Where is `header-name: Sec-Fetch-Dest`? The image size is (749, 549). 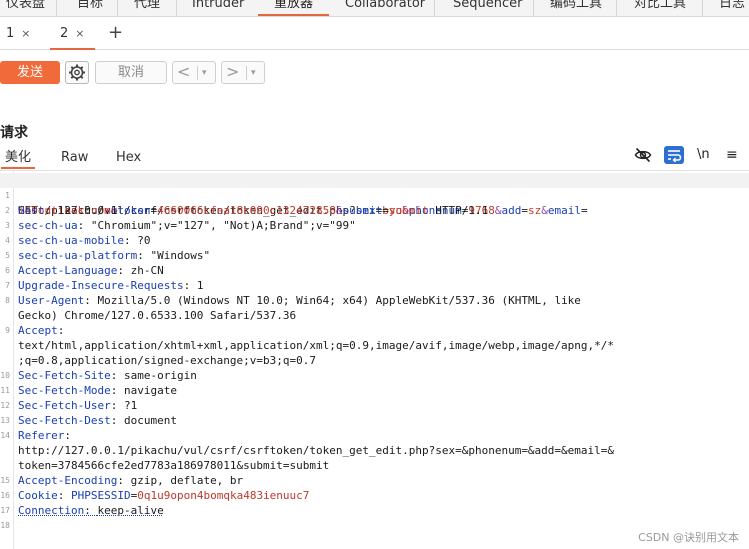 header-name: Sec-Fetch-Dest is located at coordinates (64, 420).